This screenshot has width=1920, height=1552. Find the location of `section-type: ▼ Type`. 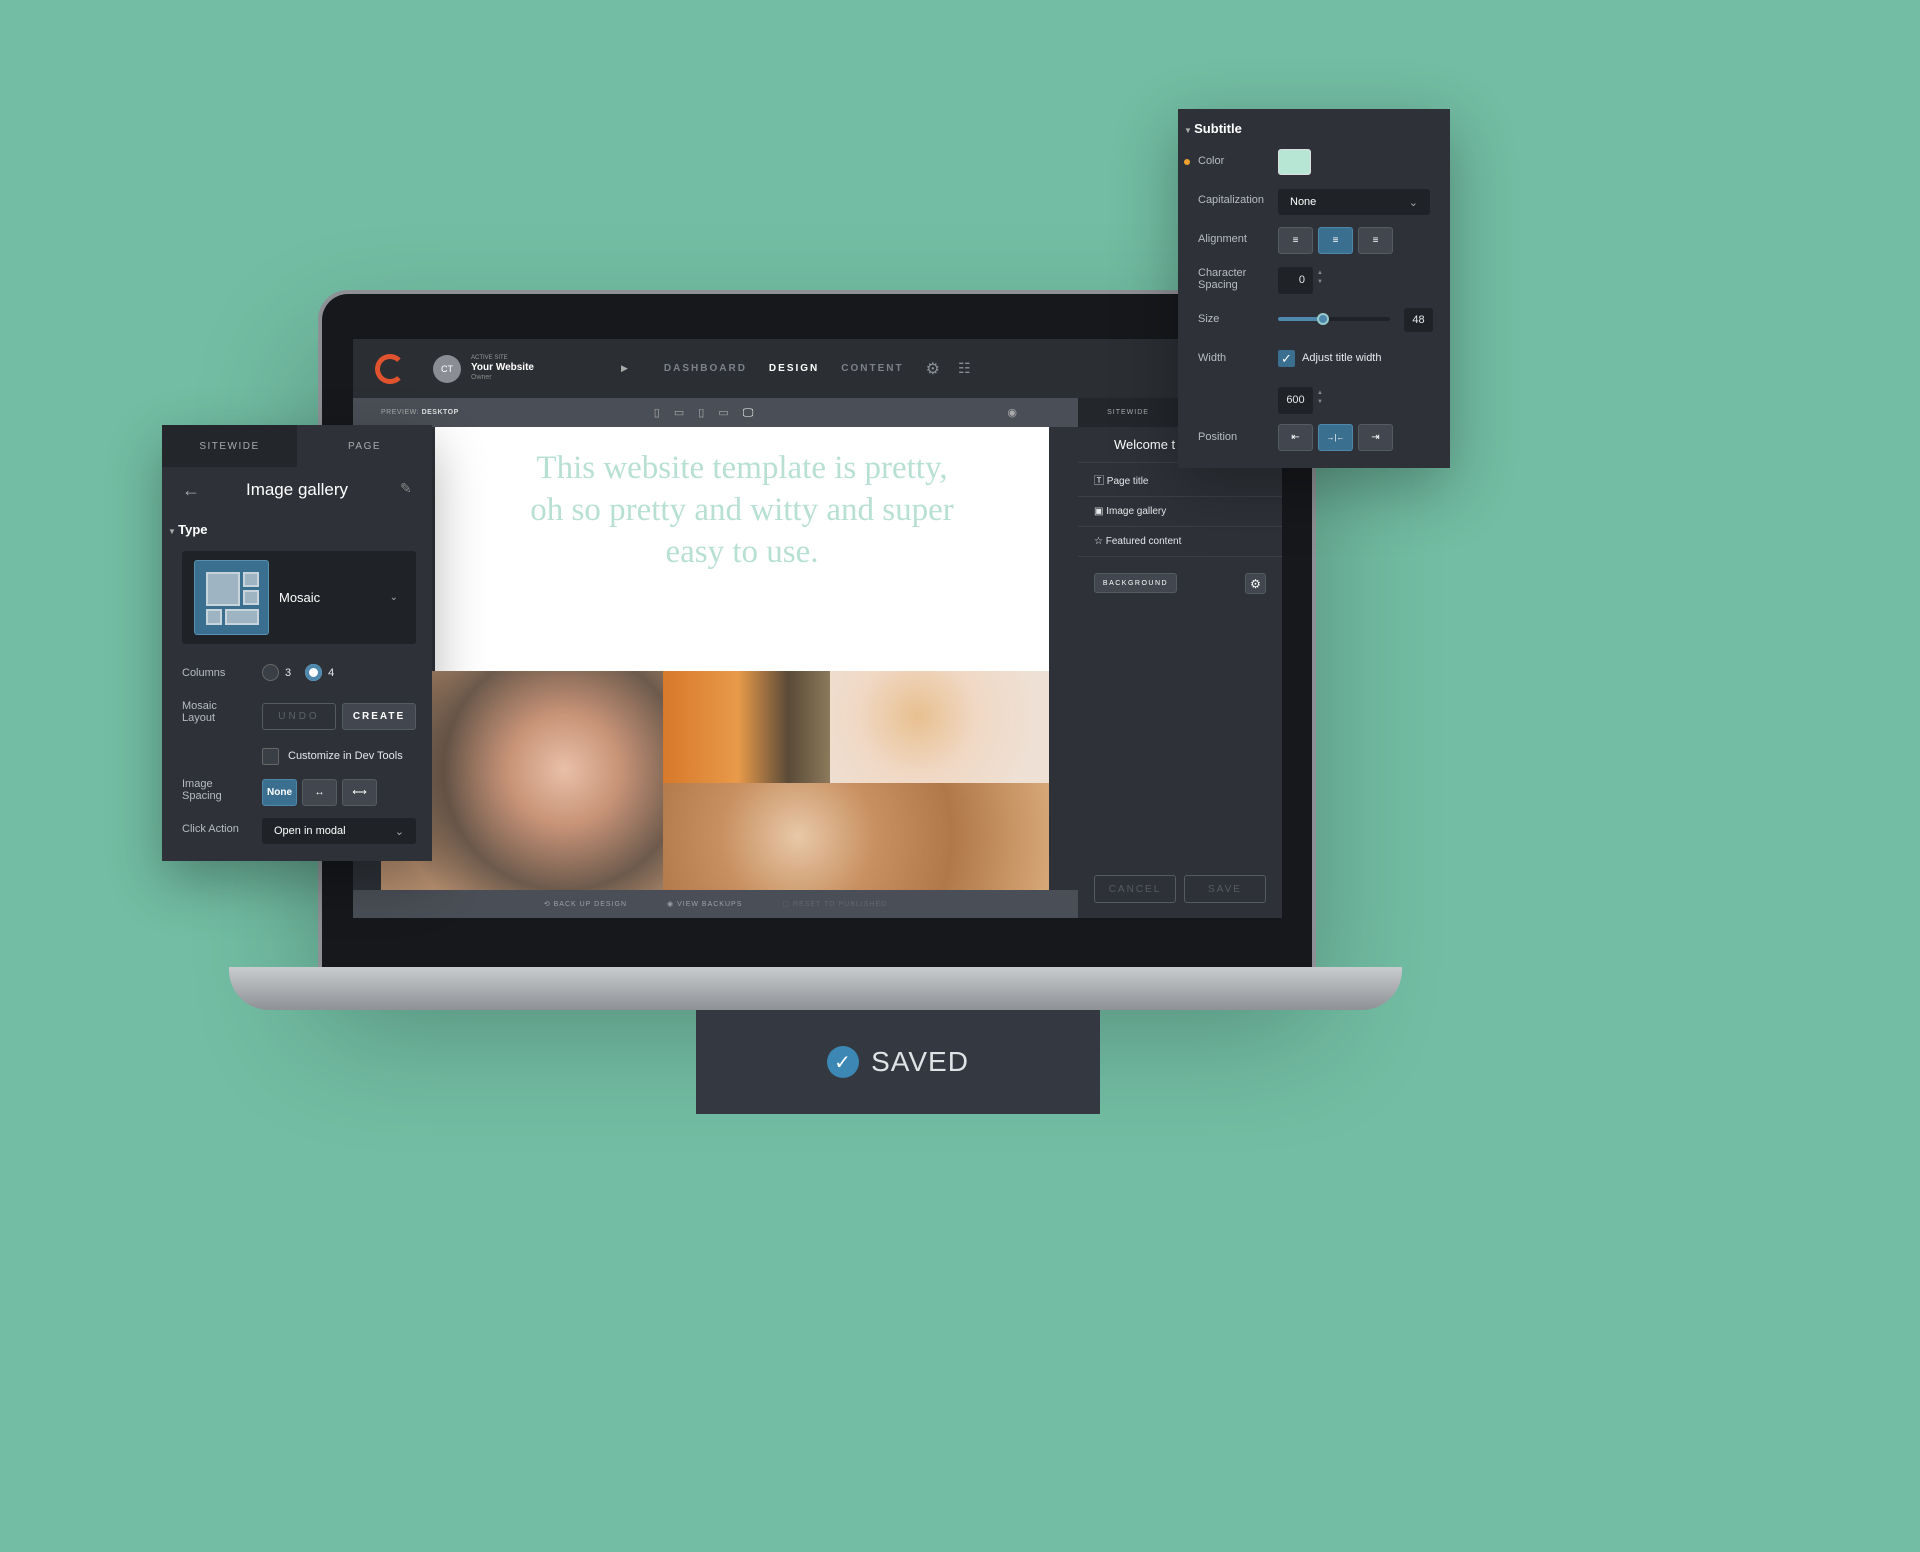

section-type: ▼ Type is located at coordinates (188, 529).